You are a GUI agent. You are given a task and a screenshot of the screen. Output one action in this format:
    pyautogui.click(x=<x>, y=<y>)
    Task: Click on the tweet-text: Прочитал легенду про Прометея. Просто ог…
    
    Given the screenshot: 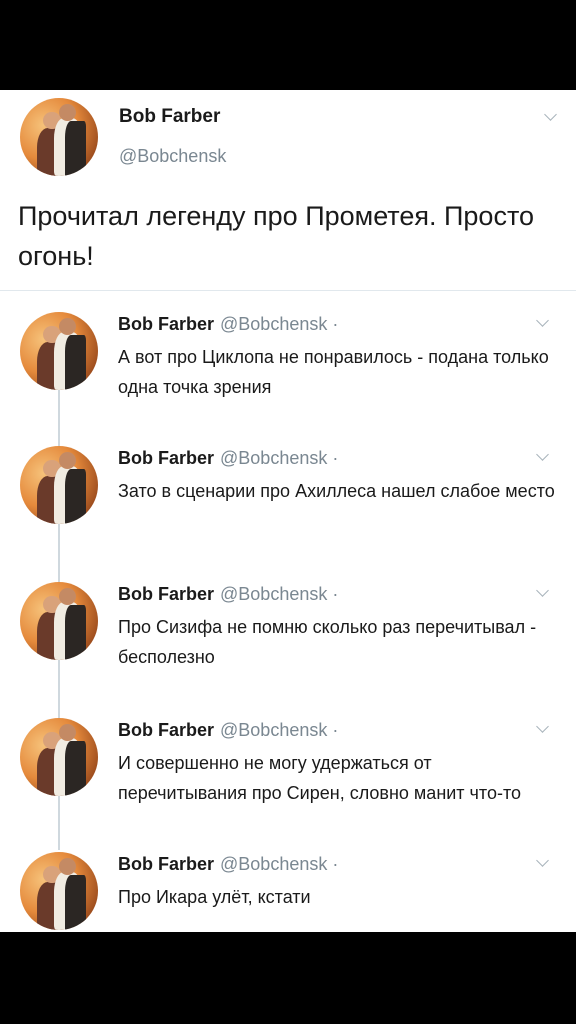 What is the action you would take?
    pyautogui.click(x=276, y=236)
    